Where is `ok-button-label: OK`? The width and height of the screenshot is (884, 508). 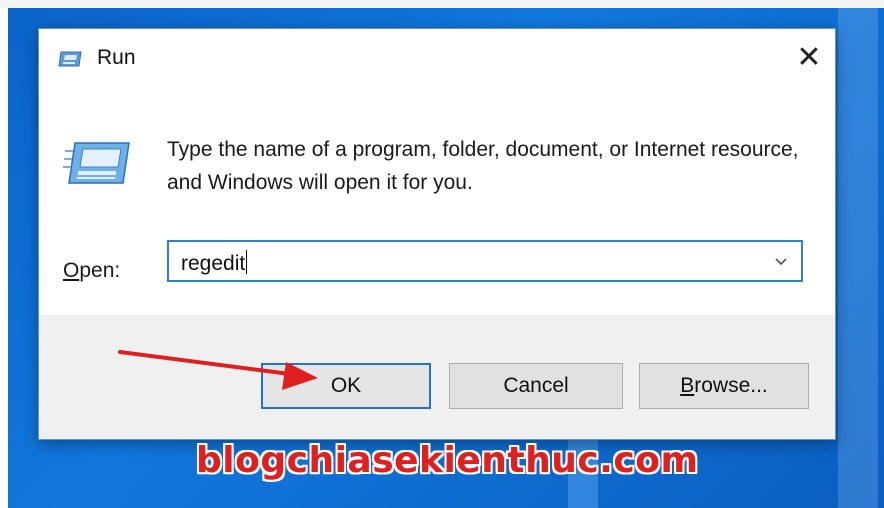 ok-button-label: OK is located at coordinates (346, 385).